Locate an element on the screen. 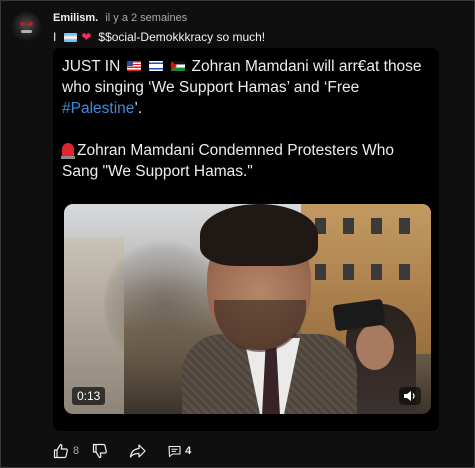 The height and width of the screenshot is (468, 475). share-arrow-icon is located at coordinates (138, 451).